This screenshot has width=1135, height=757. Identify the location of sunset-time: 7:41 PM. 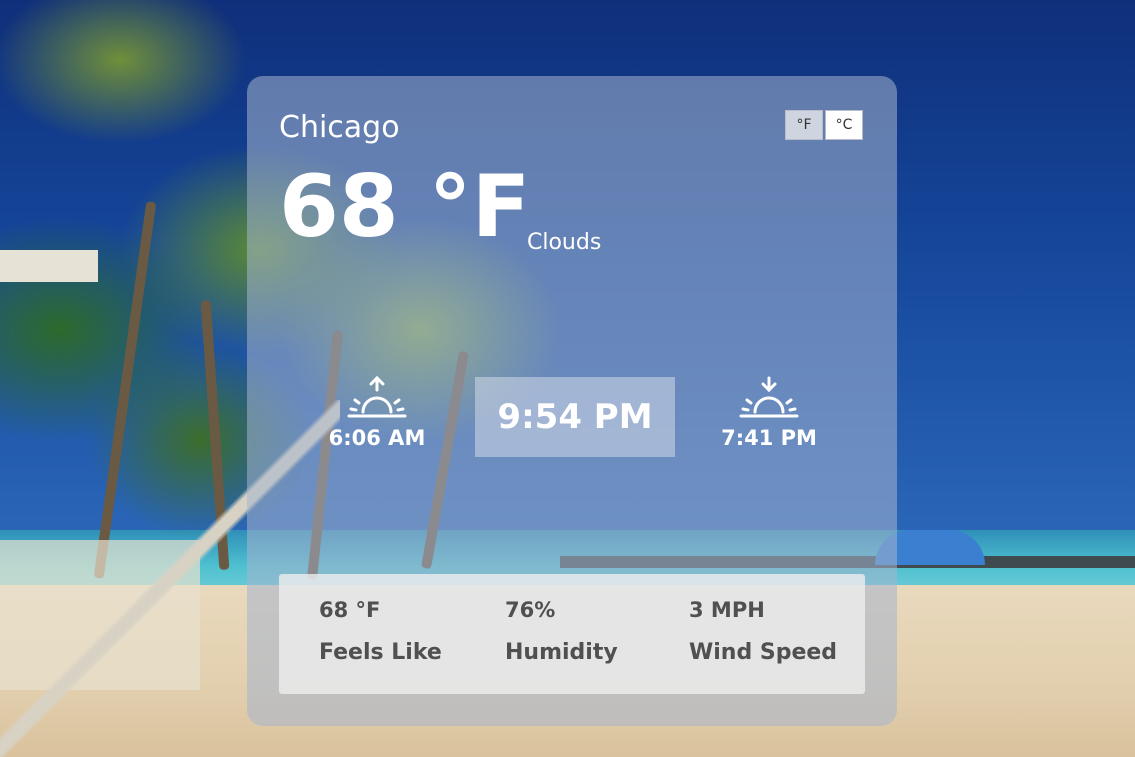
(769, 438).